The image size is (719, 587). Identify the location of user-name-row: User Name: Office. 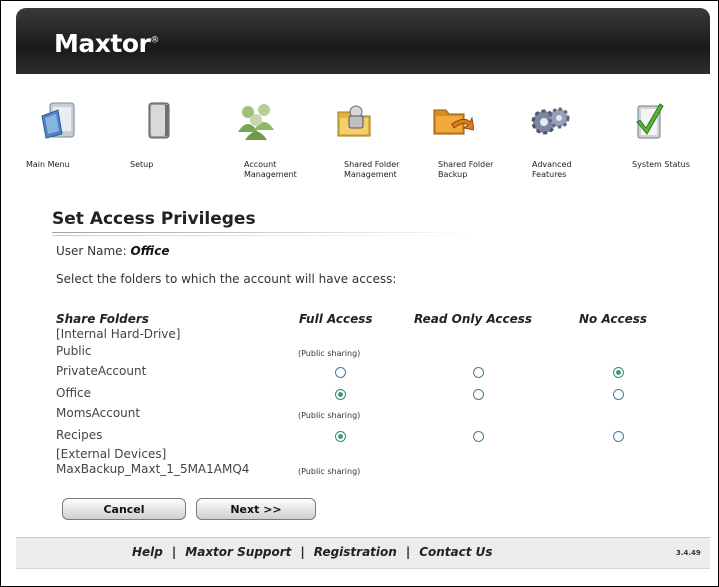
(113, 251).